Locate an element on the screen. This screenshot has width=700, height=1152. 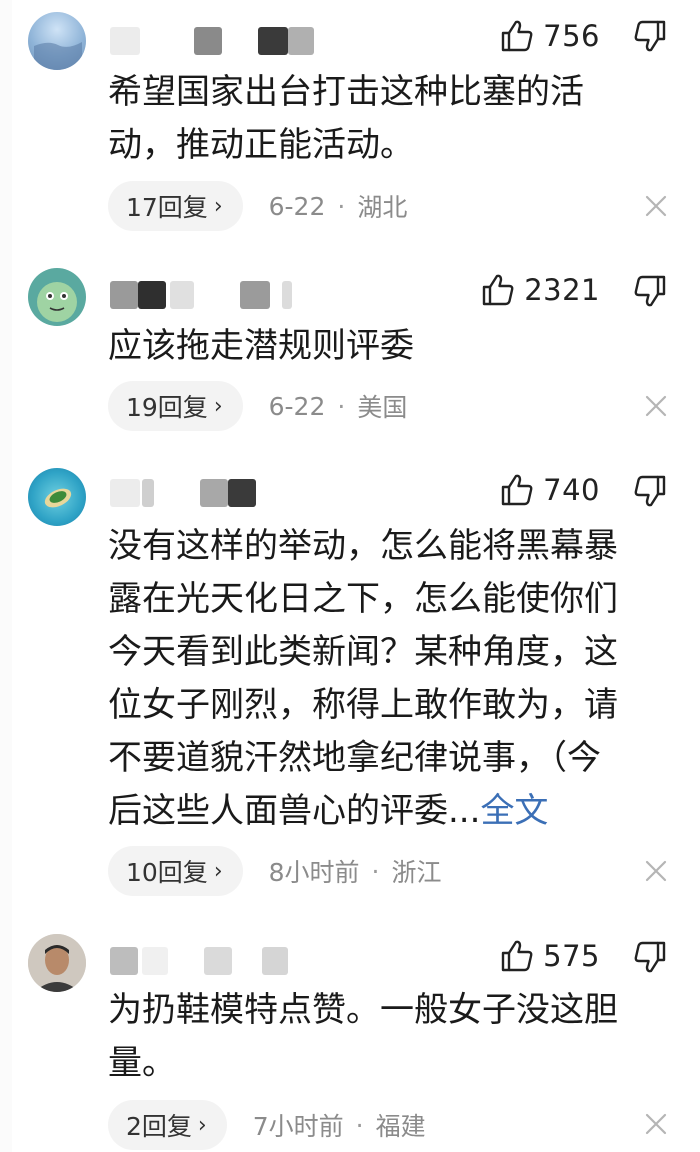
replies-button: 17回复 › is located at coordinates (175, 206).